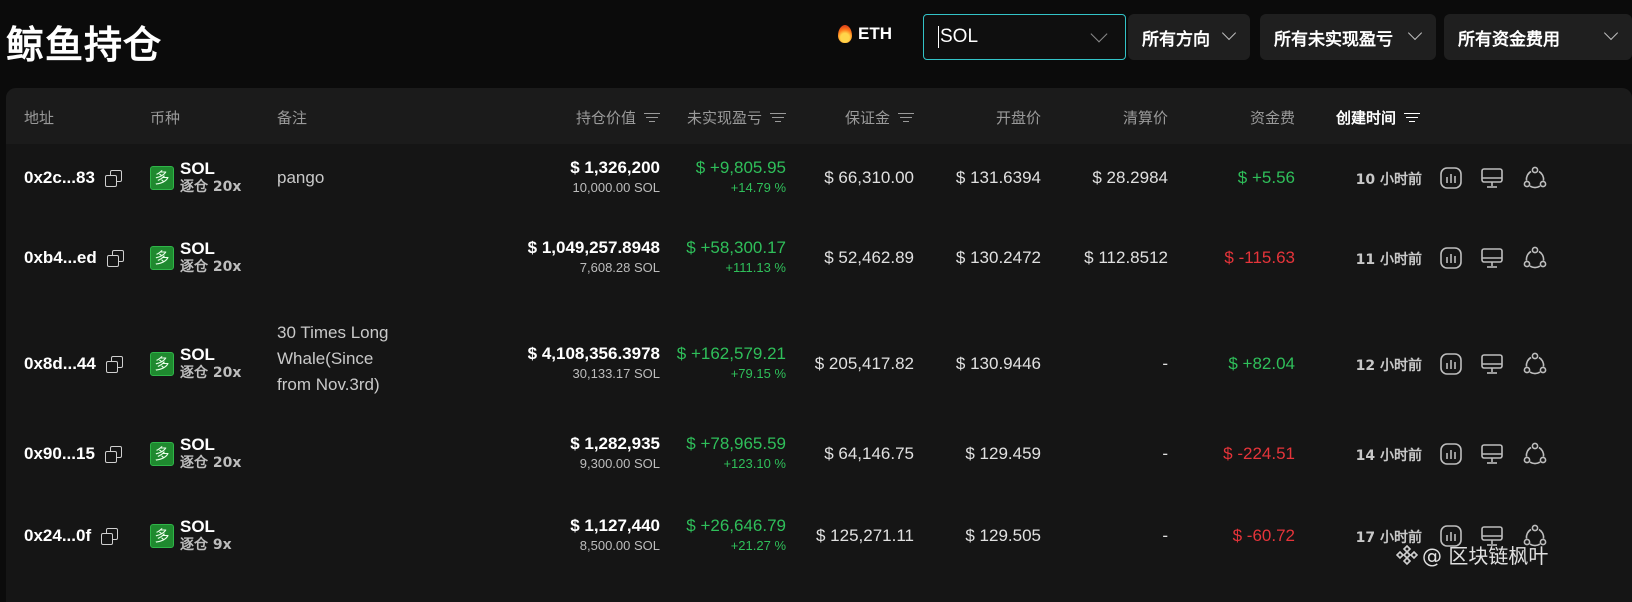 The height and width of the screenshot is (602, 1632). I want to click on open-price-cell: $ 131.6394, so click(998, 177).